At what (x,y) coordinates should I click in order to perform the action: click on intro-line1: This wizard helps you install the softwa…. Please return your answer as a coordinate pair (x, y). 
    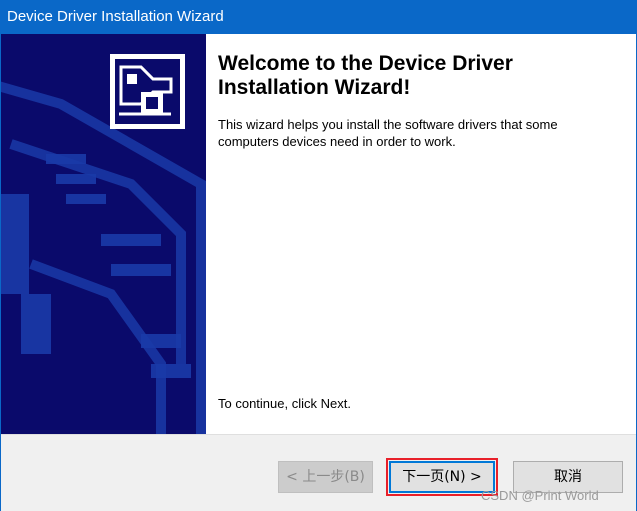
    Looking at the image, I should click on (388, 124).